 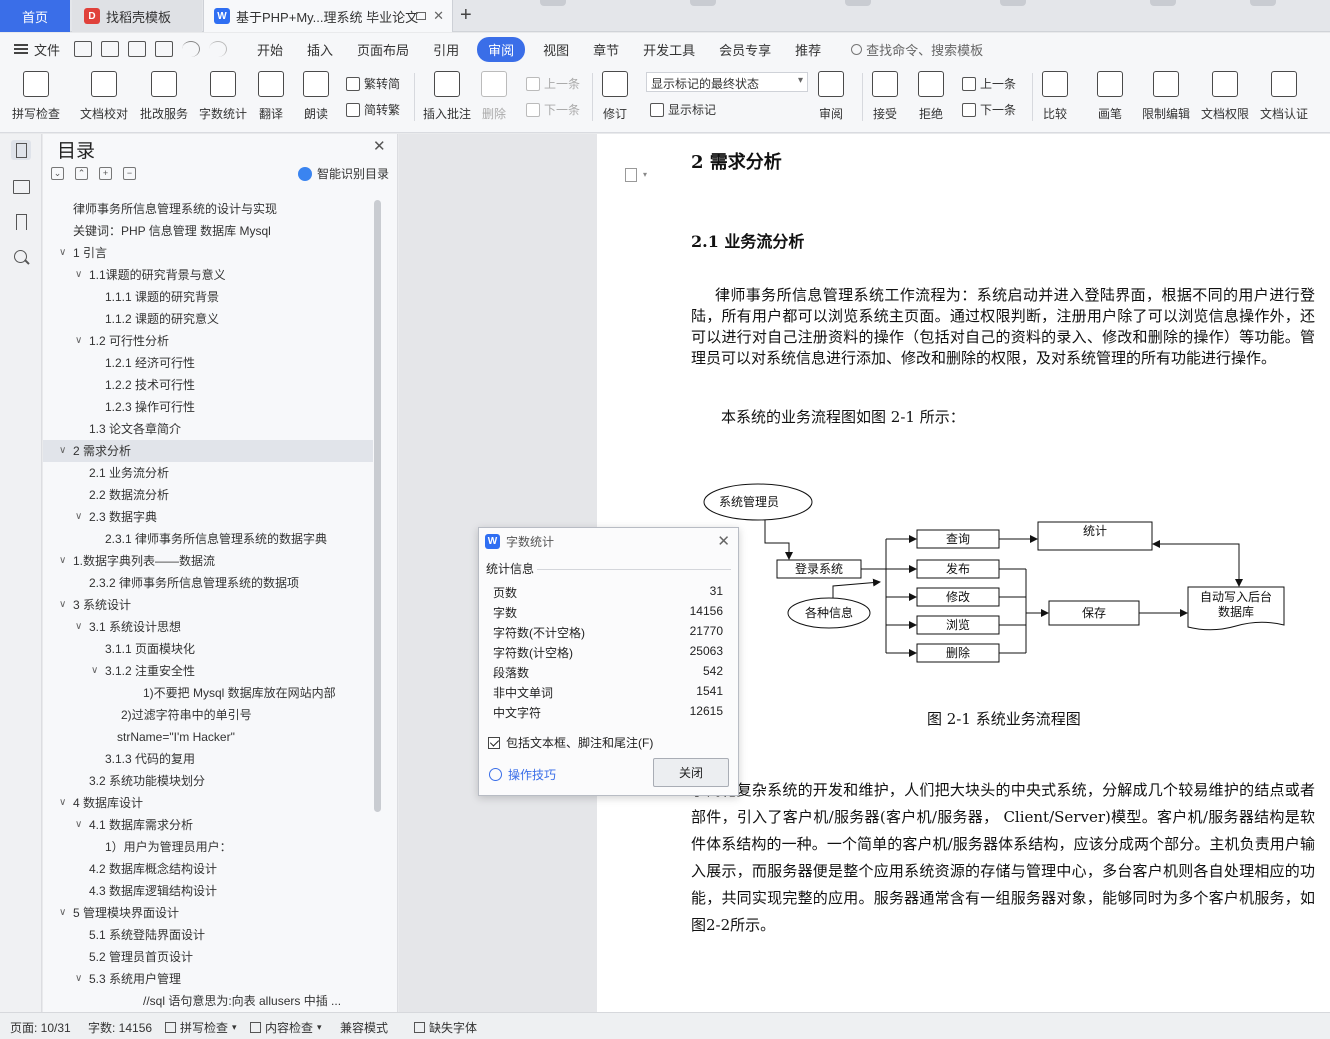 I want to click on menu-view: 视图, so click(x=556, y=49).